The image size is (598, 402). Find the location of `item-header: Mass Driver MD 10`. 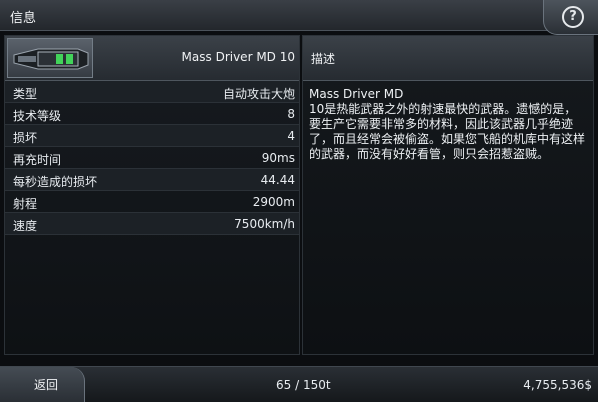

item-header: Mass Driver MD 10 is located at coordinates (152, 58).